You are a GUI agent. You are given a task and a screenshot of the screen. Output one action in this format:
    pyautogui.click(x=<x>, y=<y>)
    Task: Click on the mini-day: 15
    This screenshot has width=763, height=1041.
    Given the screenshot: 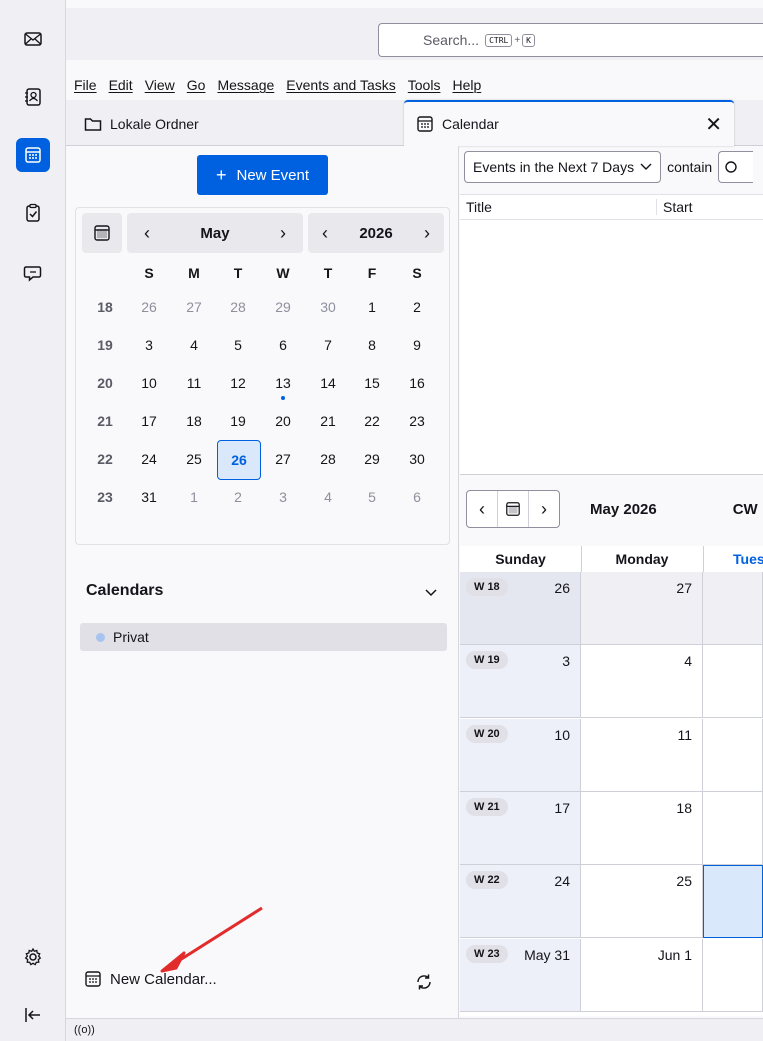 What is the action you would take?
    pyautogui.click(x=372, y=383)
    